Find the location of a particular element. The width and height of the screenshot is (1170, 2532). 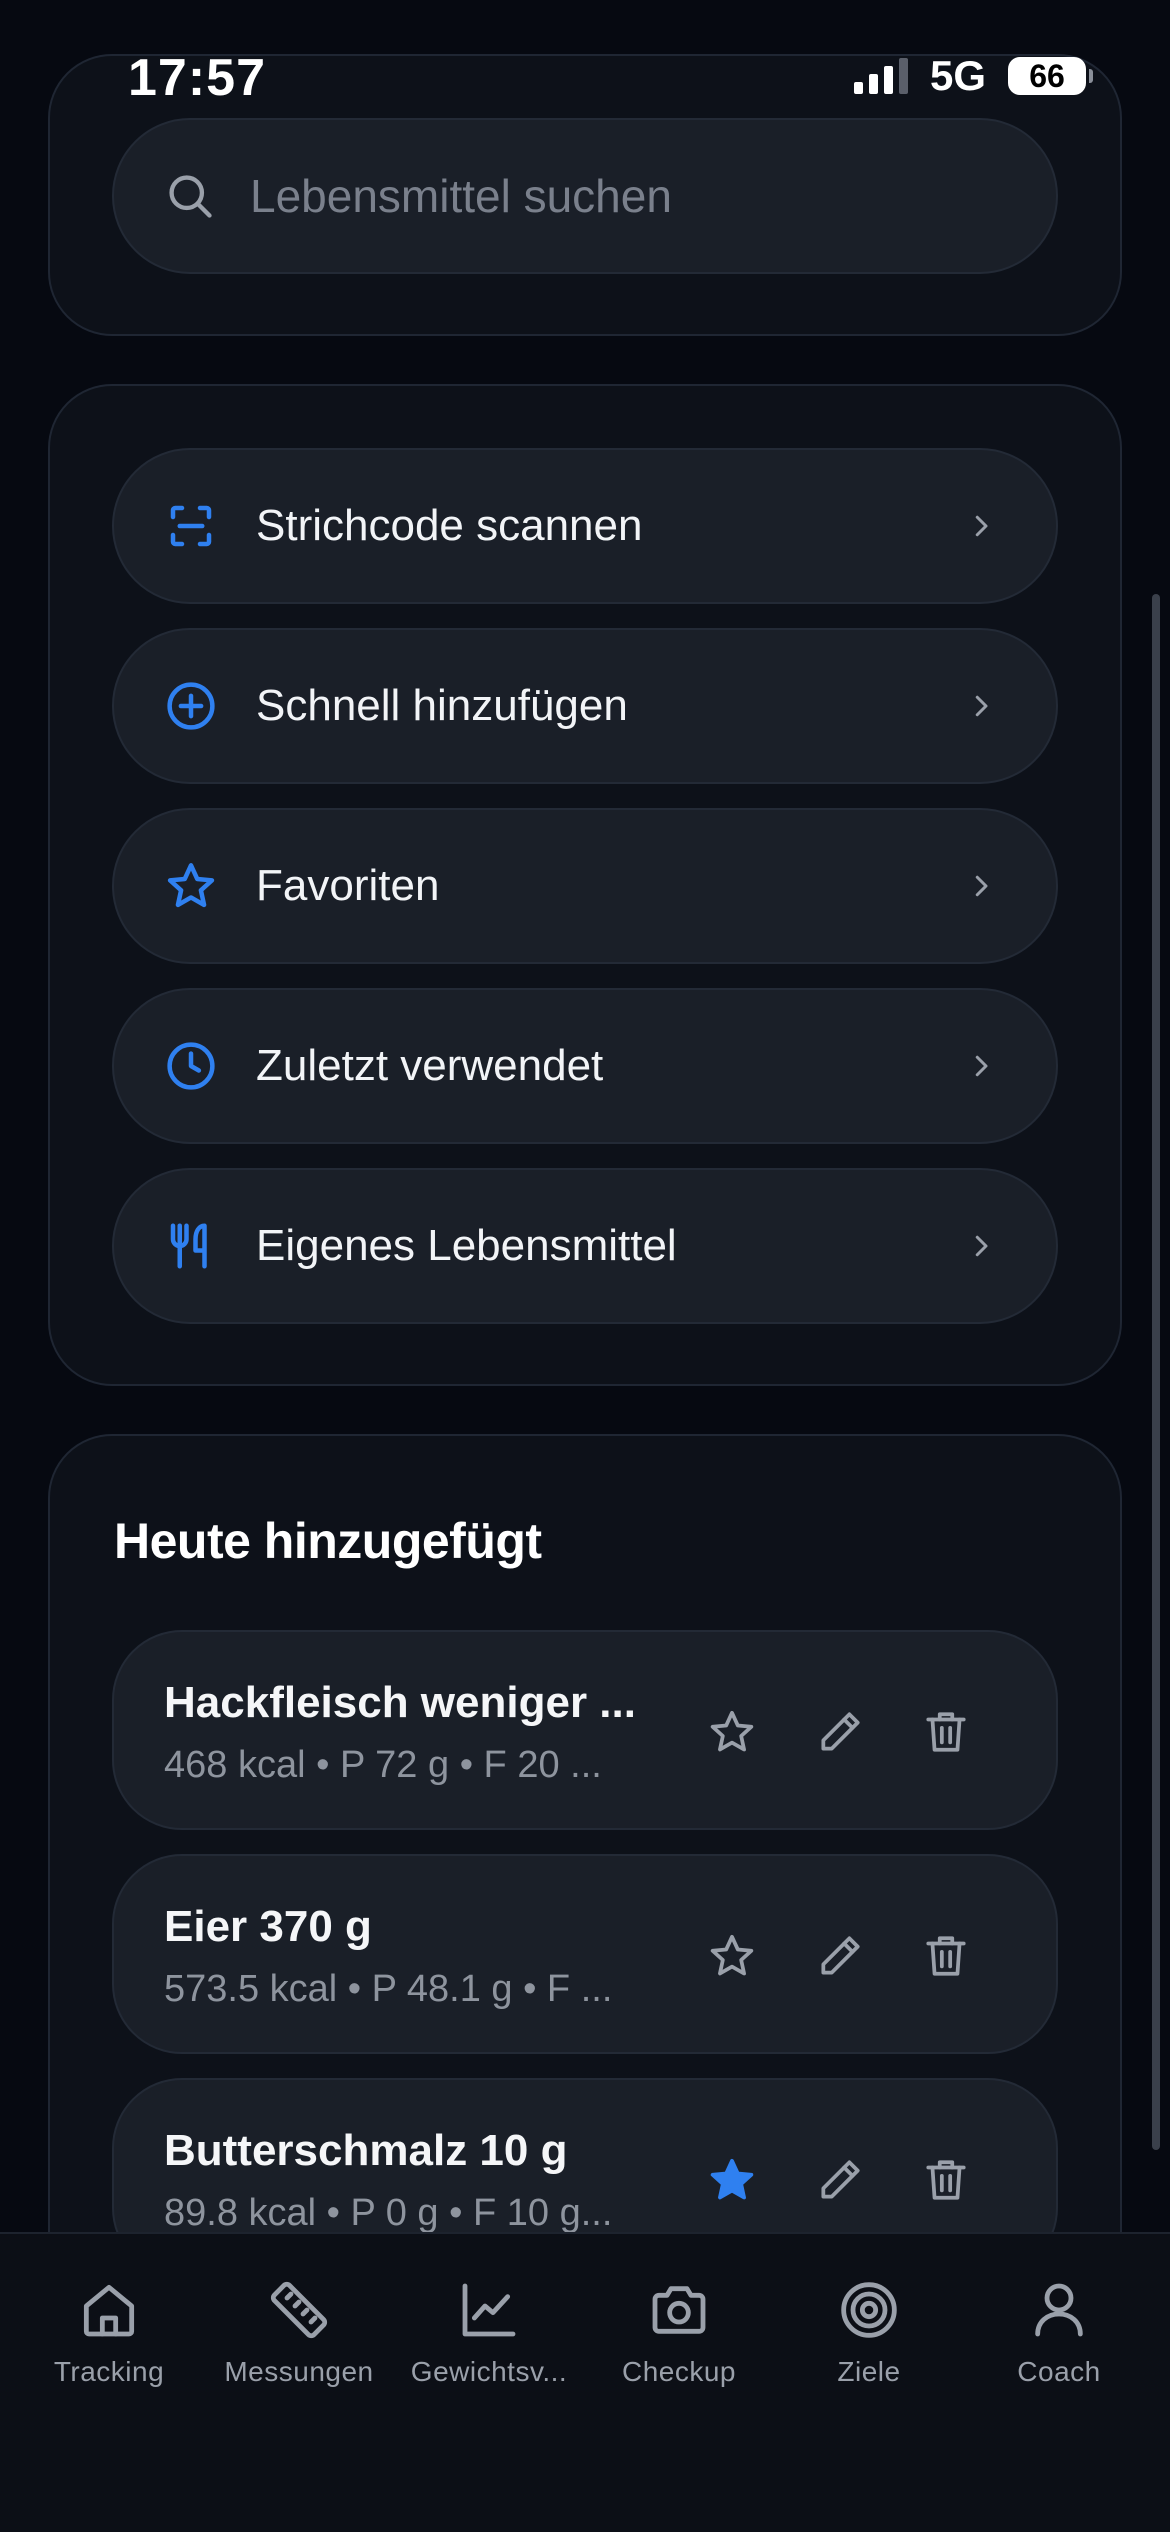

clock-icon is located at coordinates (191, 1066).